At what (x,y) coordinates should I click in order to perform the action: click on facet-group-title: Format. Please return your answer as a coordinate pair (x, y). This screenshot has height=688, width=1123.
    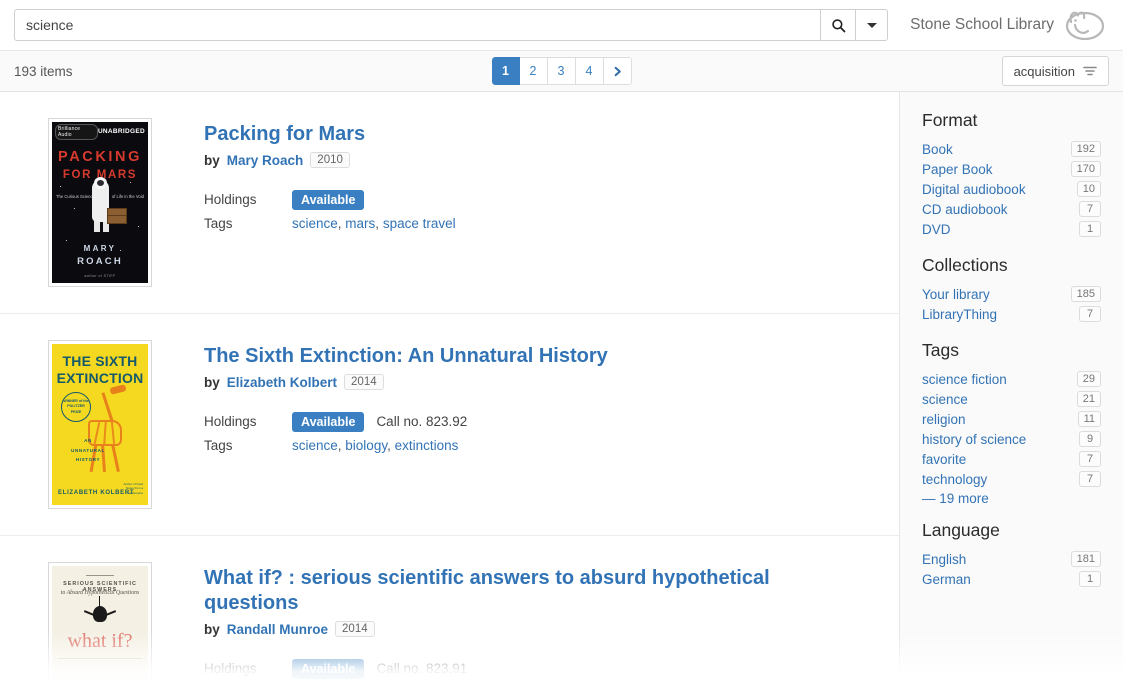
    Looking at the image, I should click on (950, 120).